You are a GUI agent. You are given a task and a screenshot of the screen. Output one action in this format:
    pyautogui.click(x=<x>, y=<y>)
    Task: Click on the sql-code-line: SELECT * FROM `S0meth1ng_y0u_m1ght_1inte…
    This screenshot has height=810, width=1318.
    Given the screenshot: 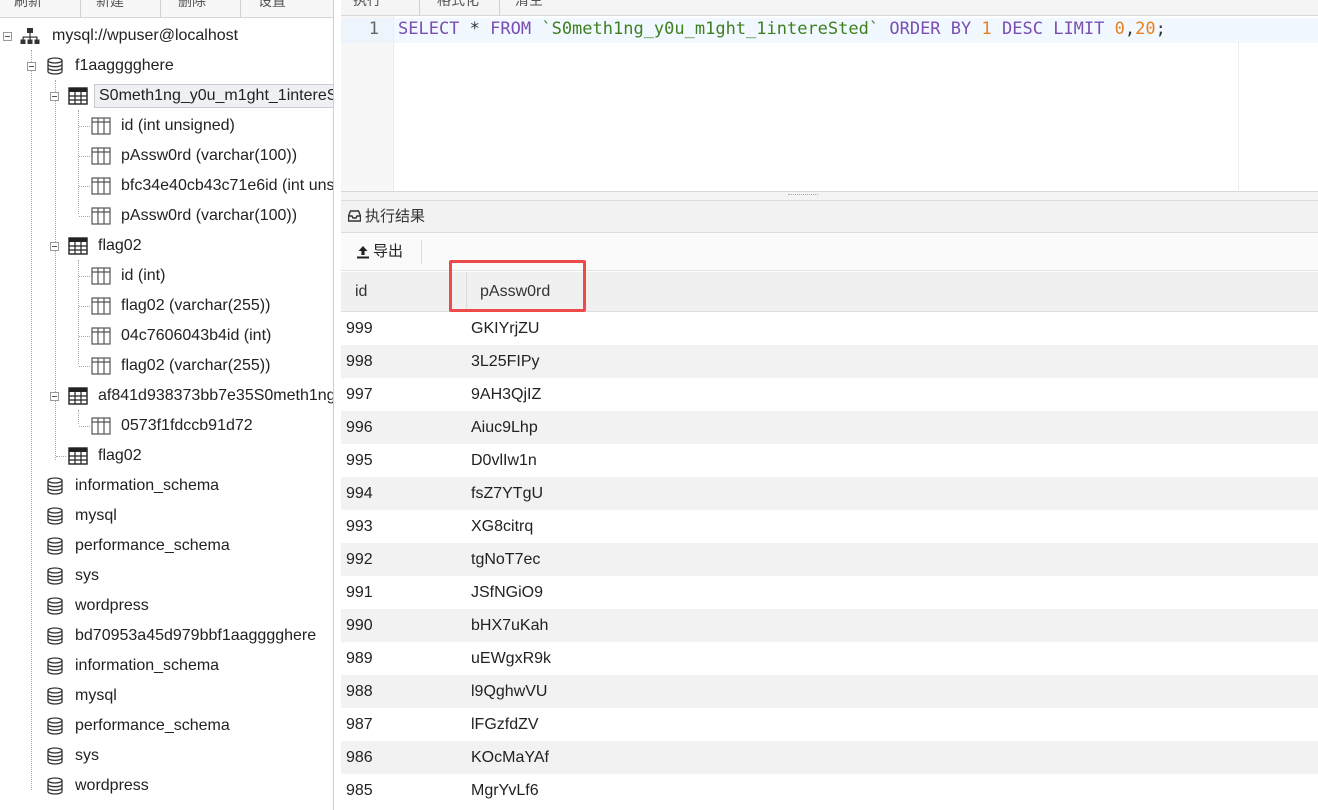 What is the action you would take?
    pyautogui.click(x=782, y=29)
    